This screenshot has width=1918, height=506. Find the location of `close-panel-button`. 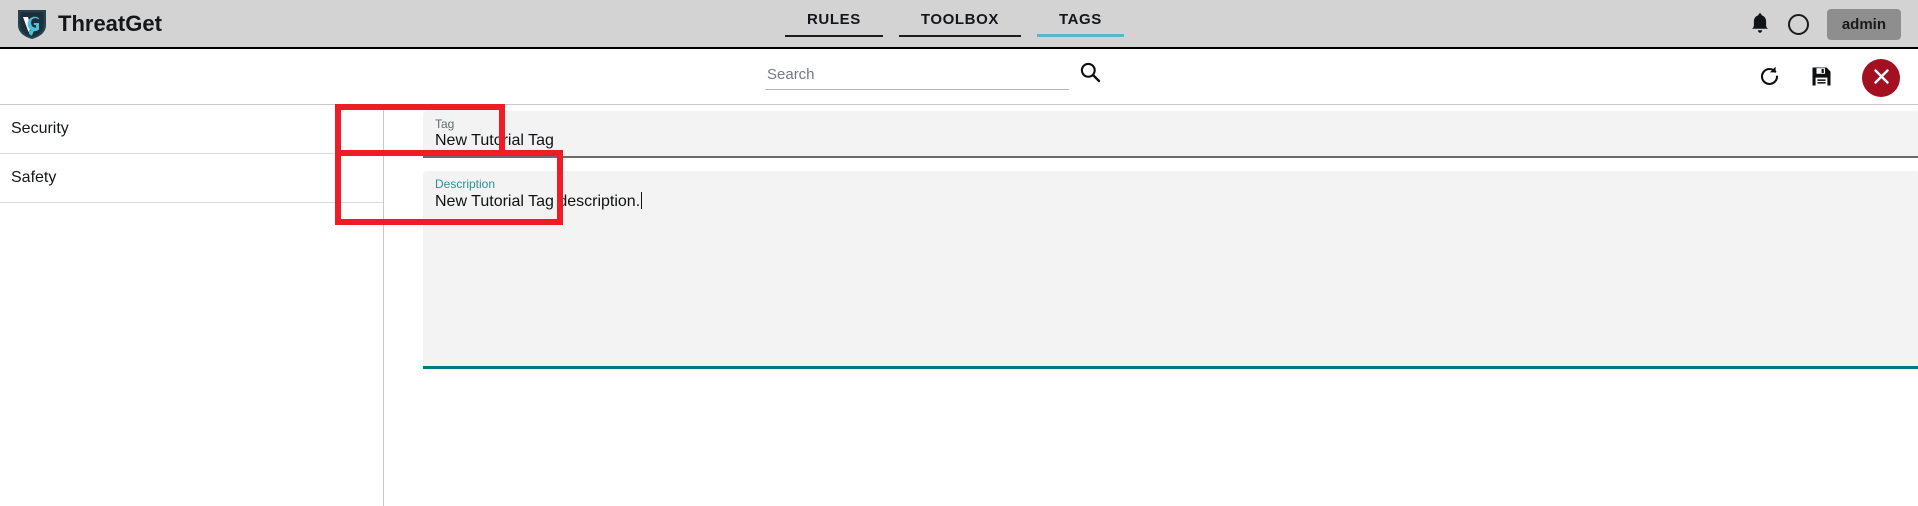

close-panel-button is located at coordinates (1881, 78).